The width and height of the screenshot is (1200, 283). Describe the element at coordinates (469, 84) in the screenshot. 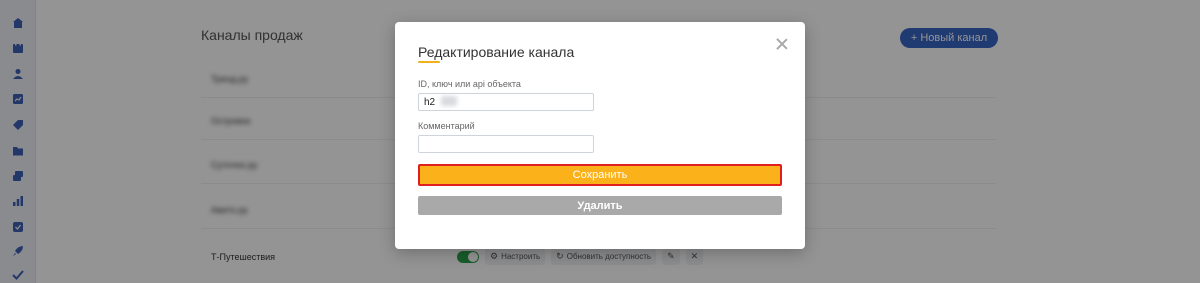

I see `id-field-label: ID, ключ или api объекта` at that location.